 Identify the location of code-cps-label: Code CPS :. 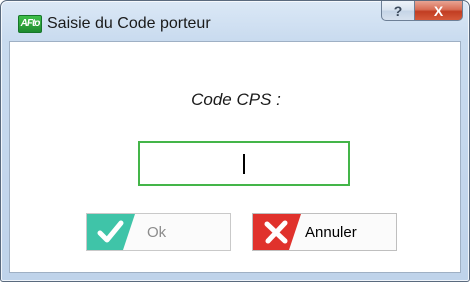
(236, 99).